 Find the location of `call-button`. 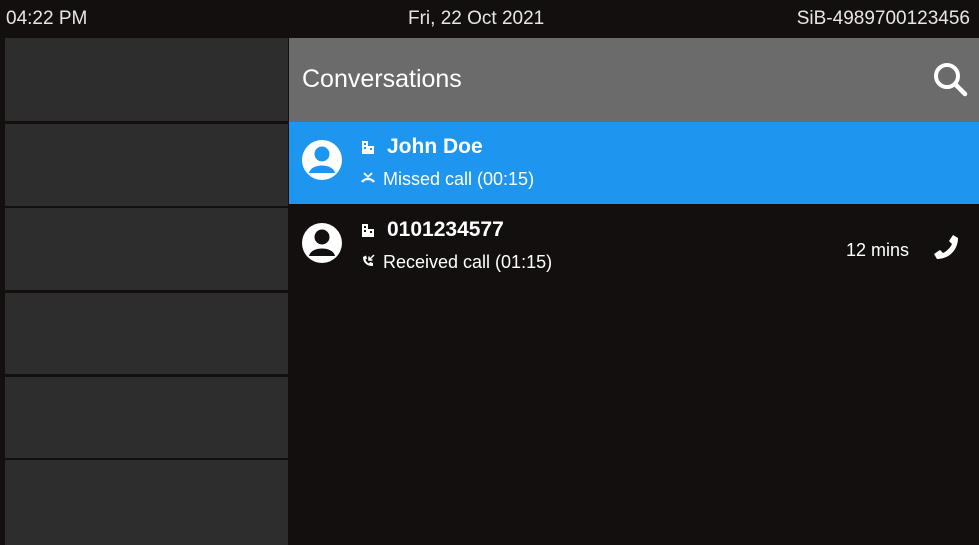

call-button is located at coordinates (946, 247).